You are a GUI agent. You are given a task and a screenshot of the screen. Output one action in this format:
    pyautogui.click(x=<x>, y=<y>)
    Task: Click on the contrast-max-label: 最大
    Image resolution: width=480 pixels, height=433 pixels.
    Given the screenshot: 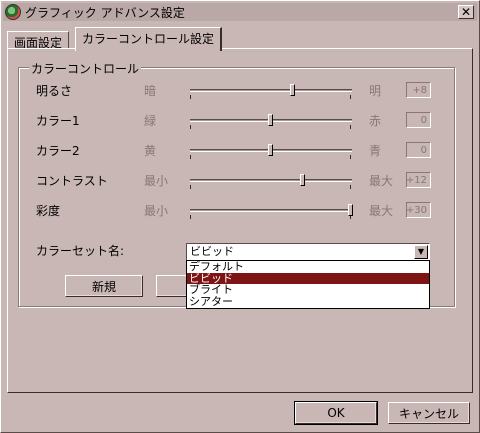 What is the action you would take?
    pyautogui.click(x=381, y=181)
    